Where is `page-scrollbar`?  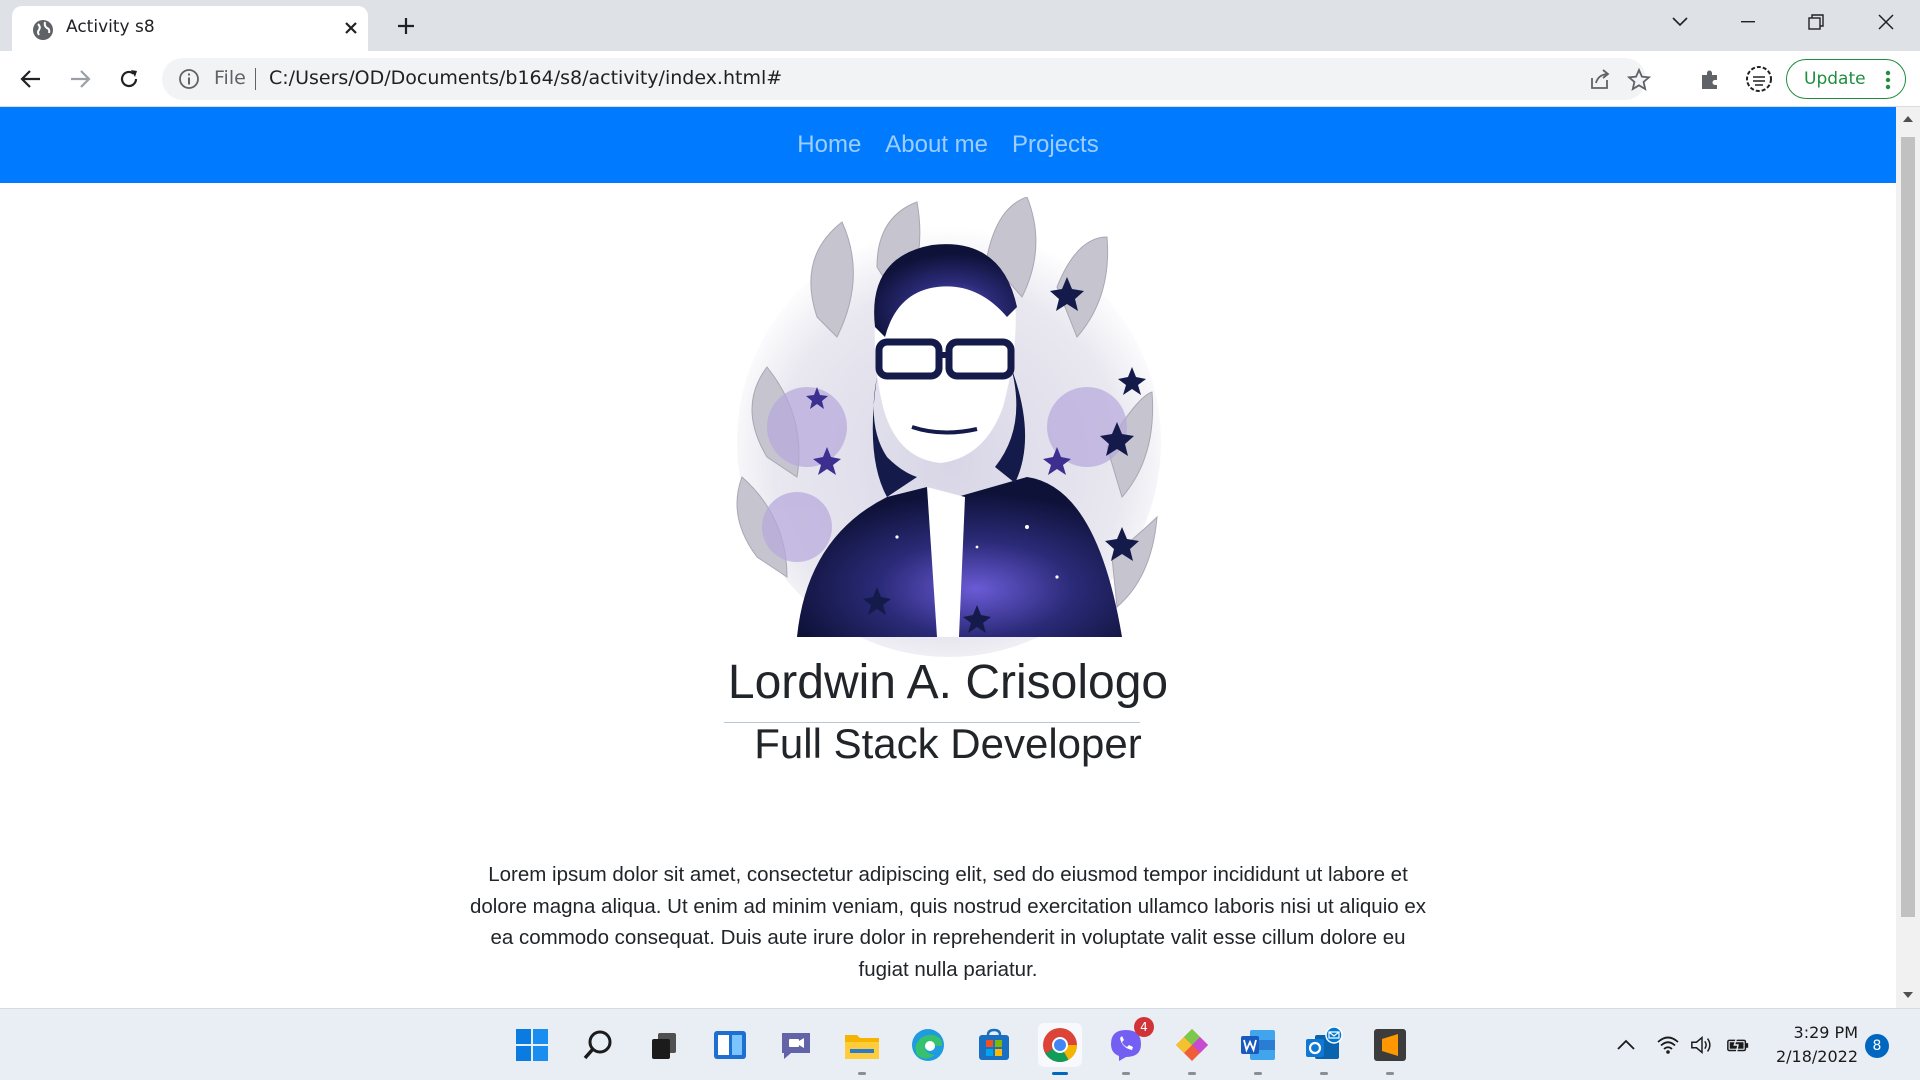 page-scrollbar is located at coordinates (1908, 557).